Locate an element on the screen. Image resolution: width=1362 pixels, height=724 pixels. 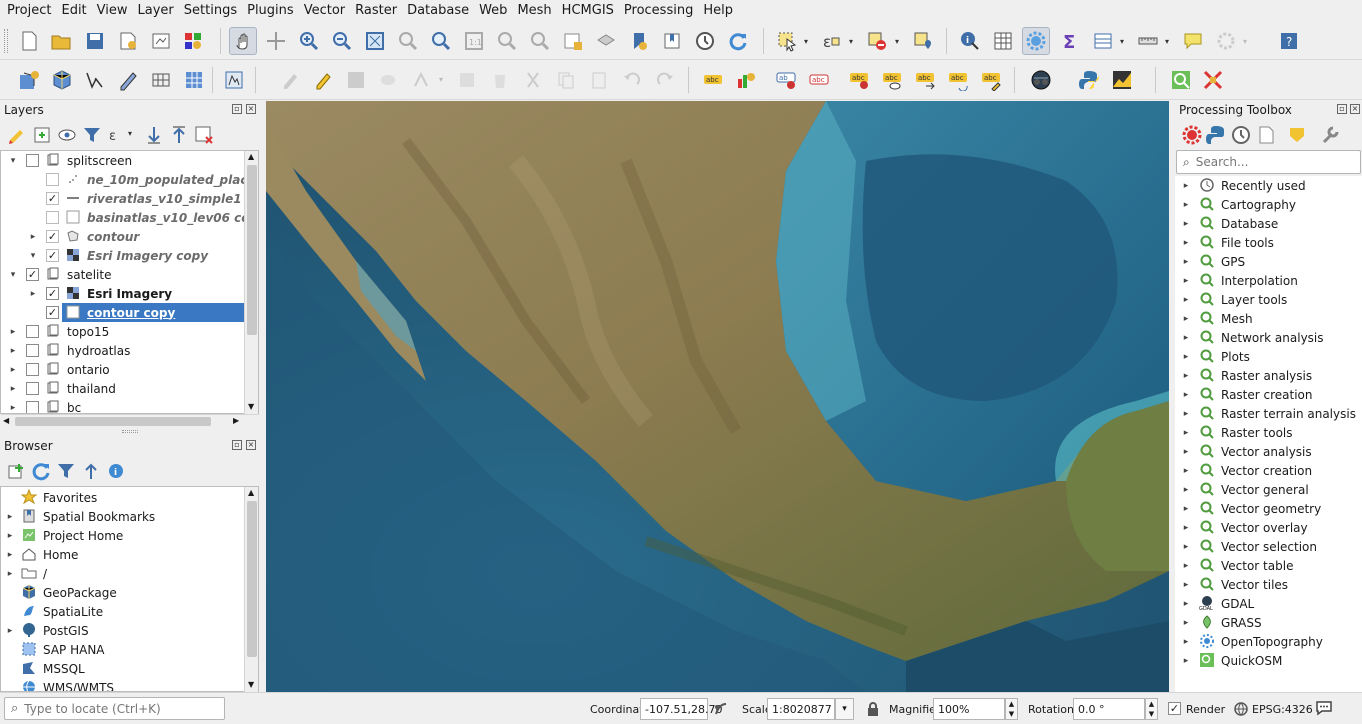
collapse-arrow-icon: ▾ is located at coordinates (33, 256).